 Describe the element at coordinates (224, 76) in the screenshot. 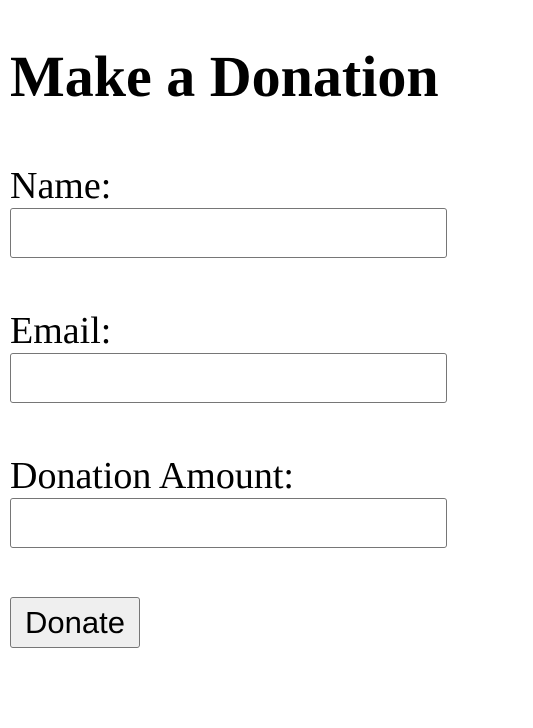

I see `page-title: Make a Donation` at that location.